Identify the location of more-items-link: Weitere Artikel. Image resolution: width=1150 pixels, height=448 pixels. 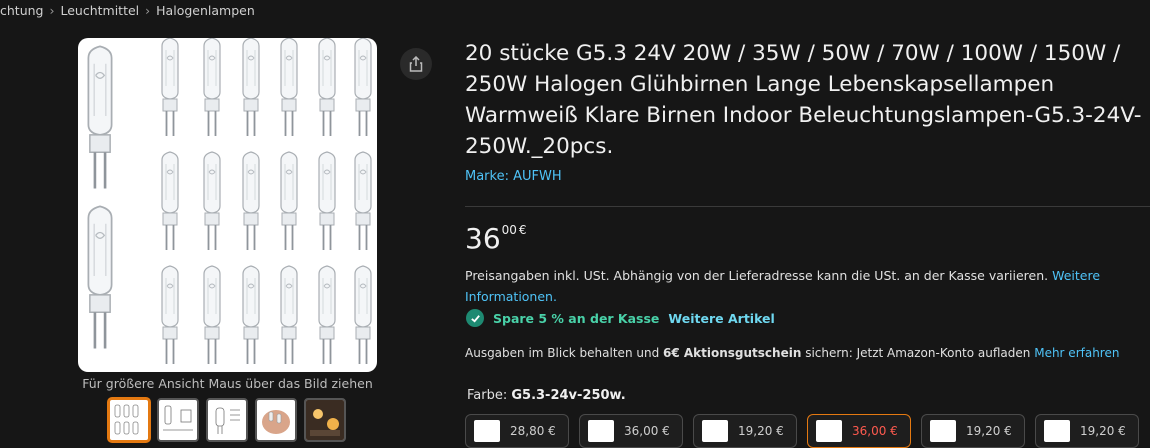
(721, 318).